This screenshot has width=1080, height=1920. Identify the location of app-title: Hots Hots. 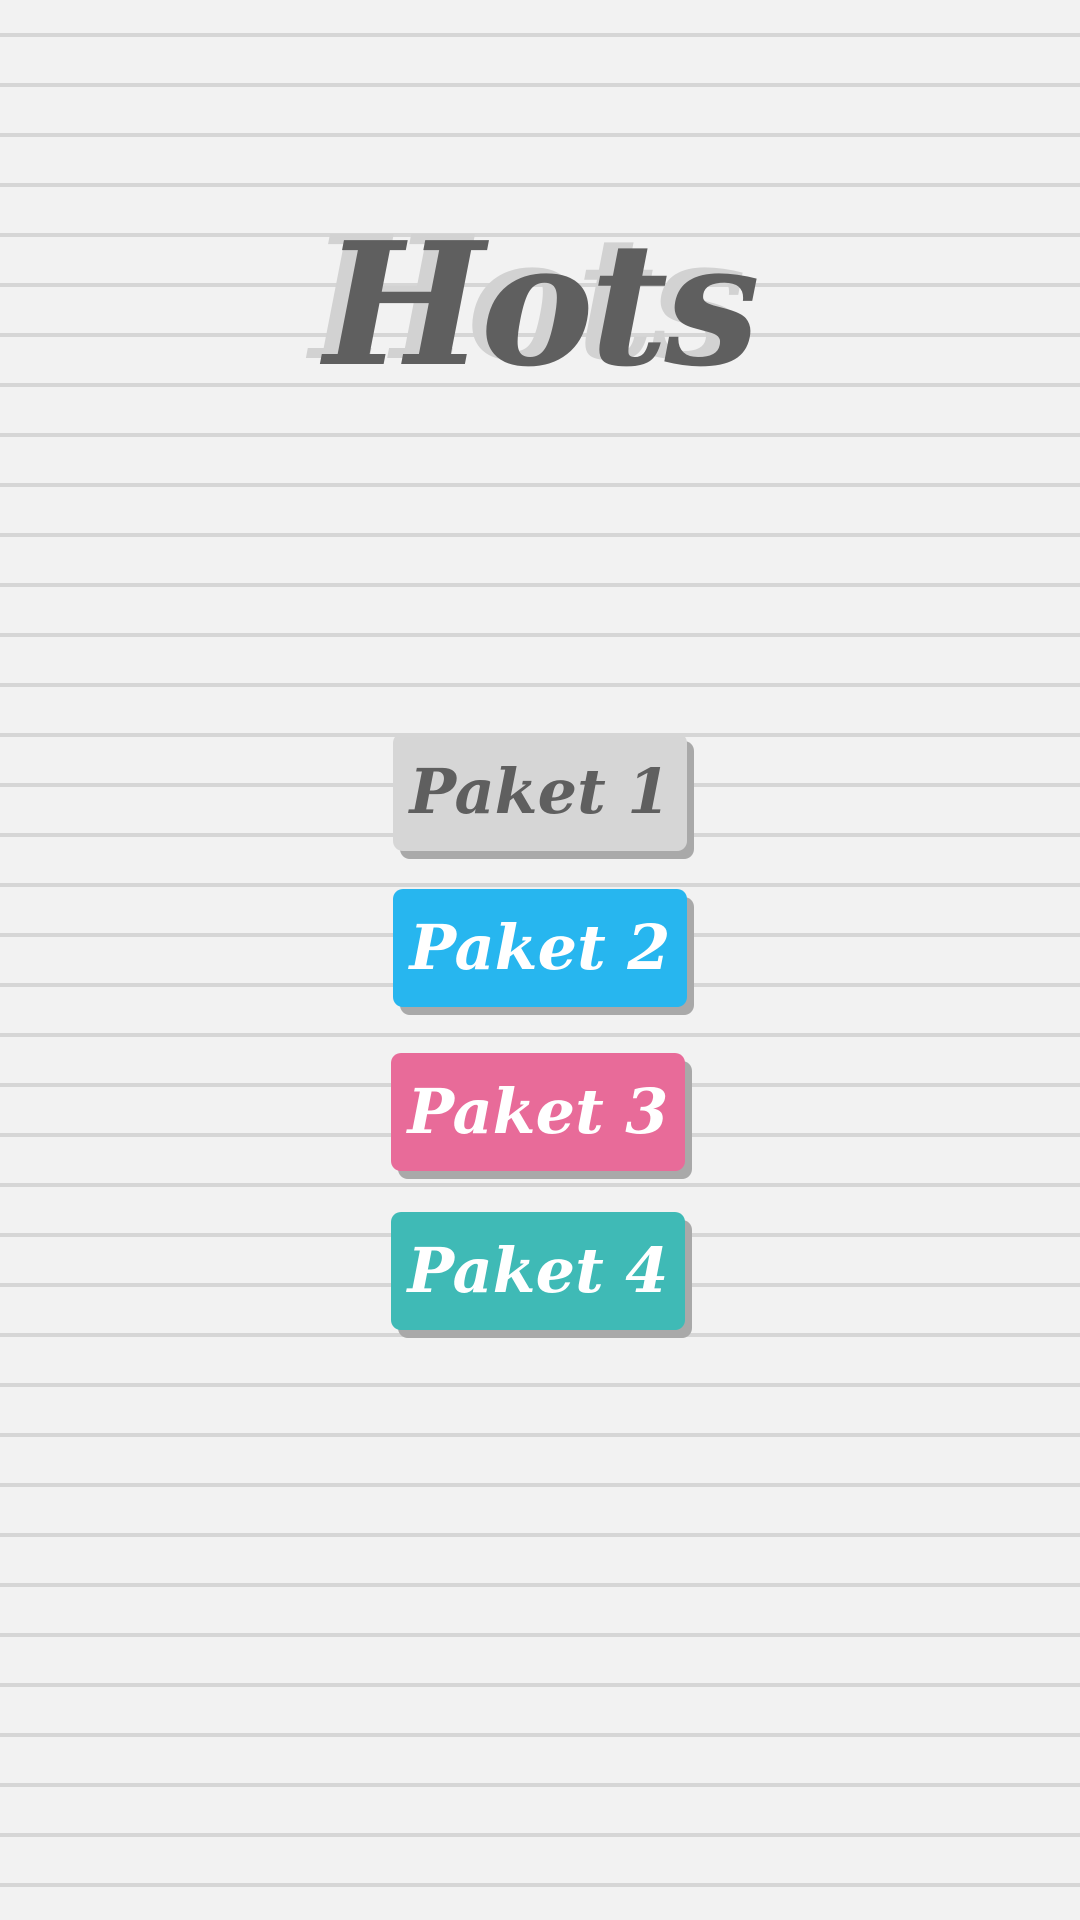
(535, 302).